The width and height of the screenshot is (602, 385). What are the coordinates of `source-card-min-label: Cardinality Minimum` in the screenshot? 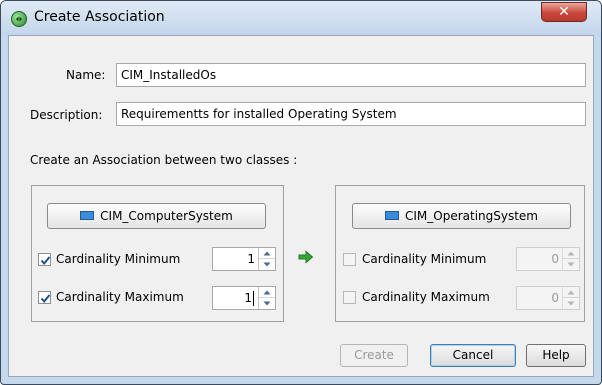 It's located at (118, 259).